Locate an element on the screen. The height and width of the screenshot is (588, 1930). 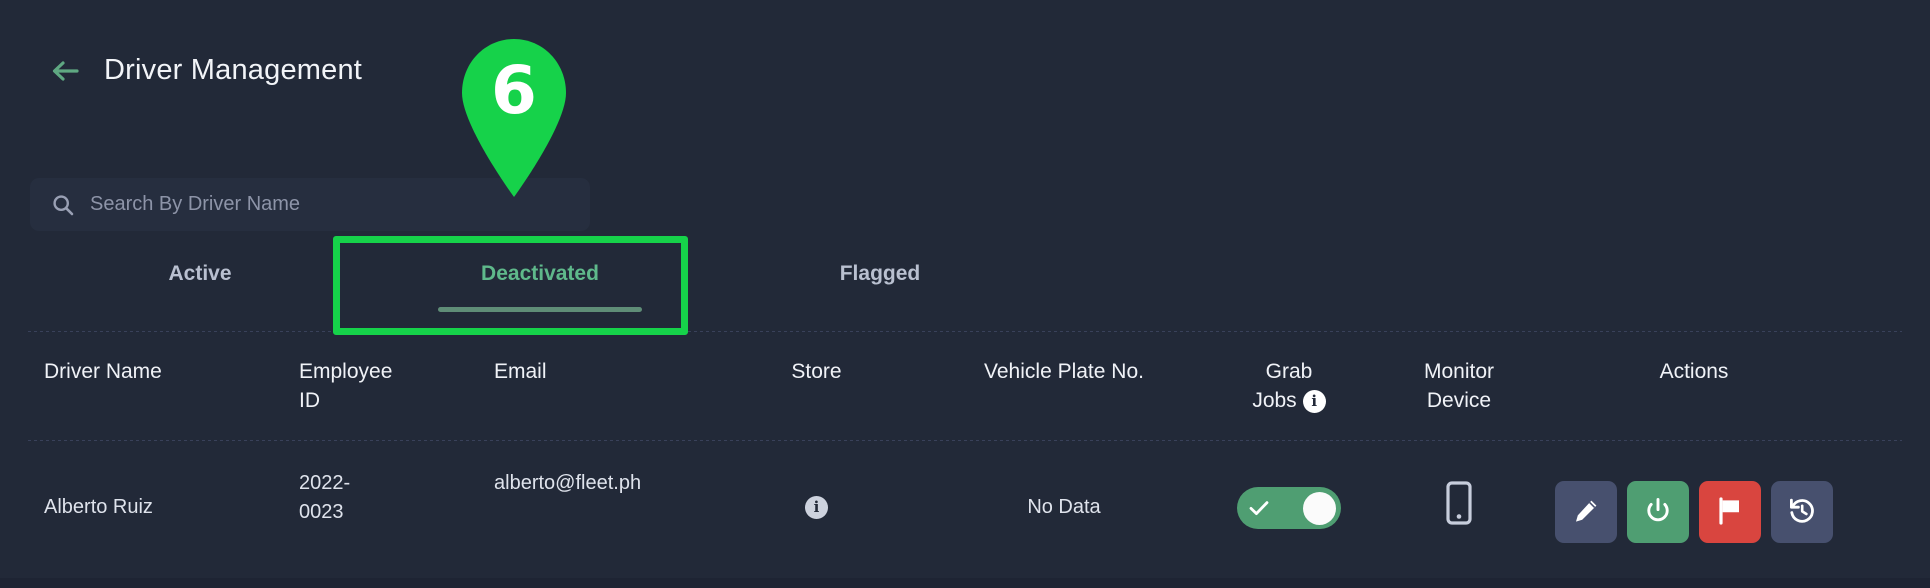
tab-deactivated: Deactivated is located at coordinates (540, 288).